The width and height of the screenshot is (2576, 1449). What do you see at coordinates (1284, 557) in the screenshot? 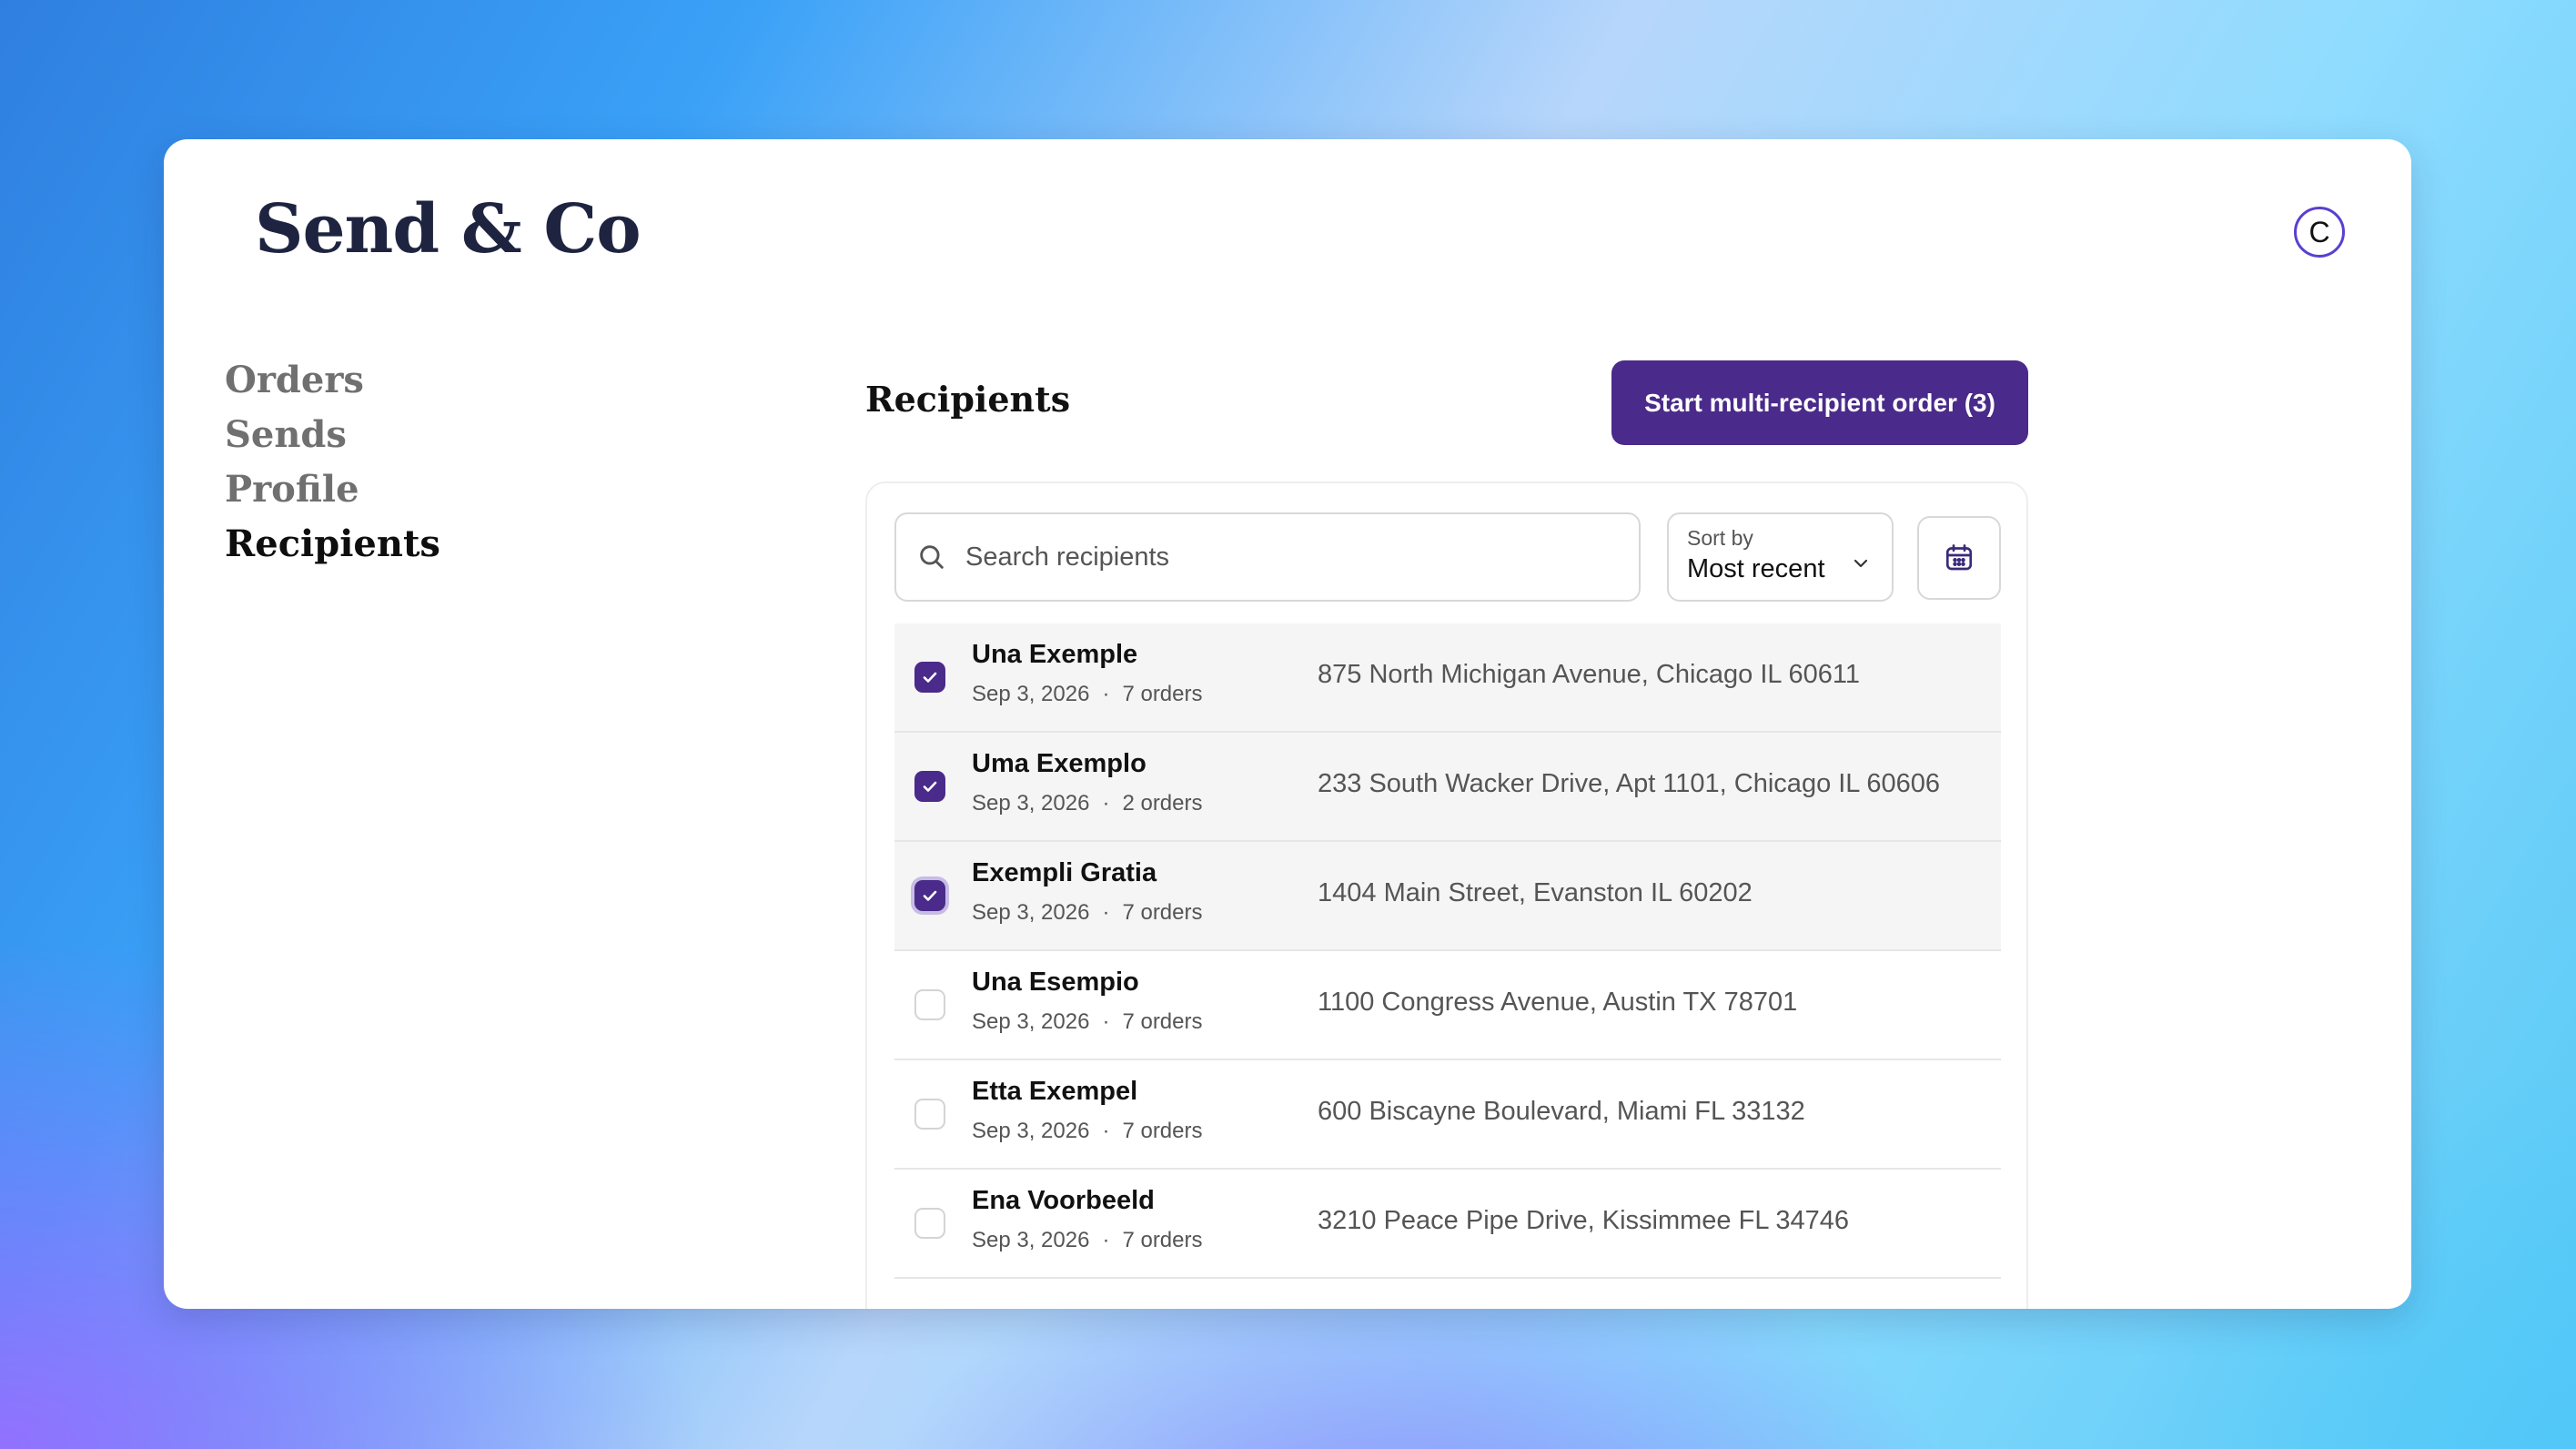
I see `search-input` at bounding box center [1284, 557].